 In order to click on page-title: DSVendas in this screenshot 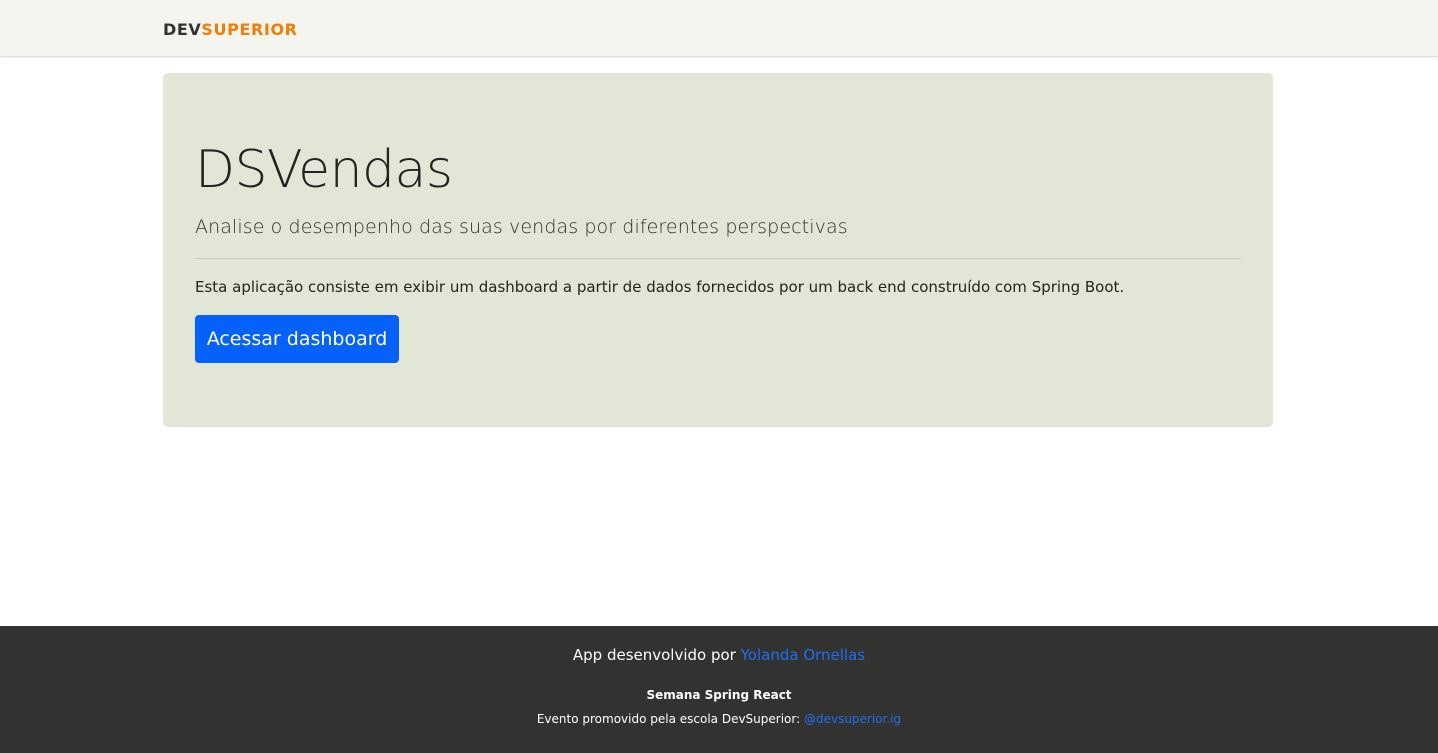, I will do `click(324, 170)`.